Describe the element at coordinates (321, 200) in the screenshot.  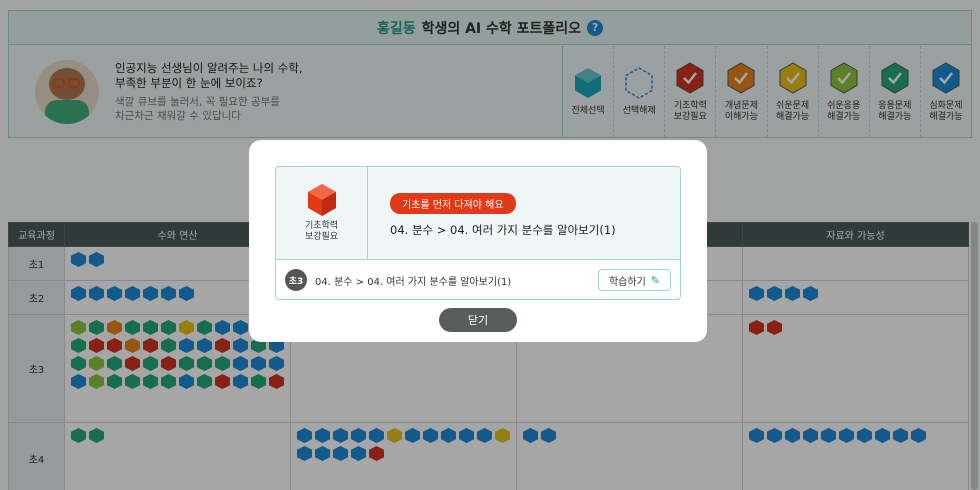
I see `red-cube-icon` at that location.